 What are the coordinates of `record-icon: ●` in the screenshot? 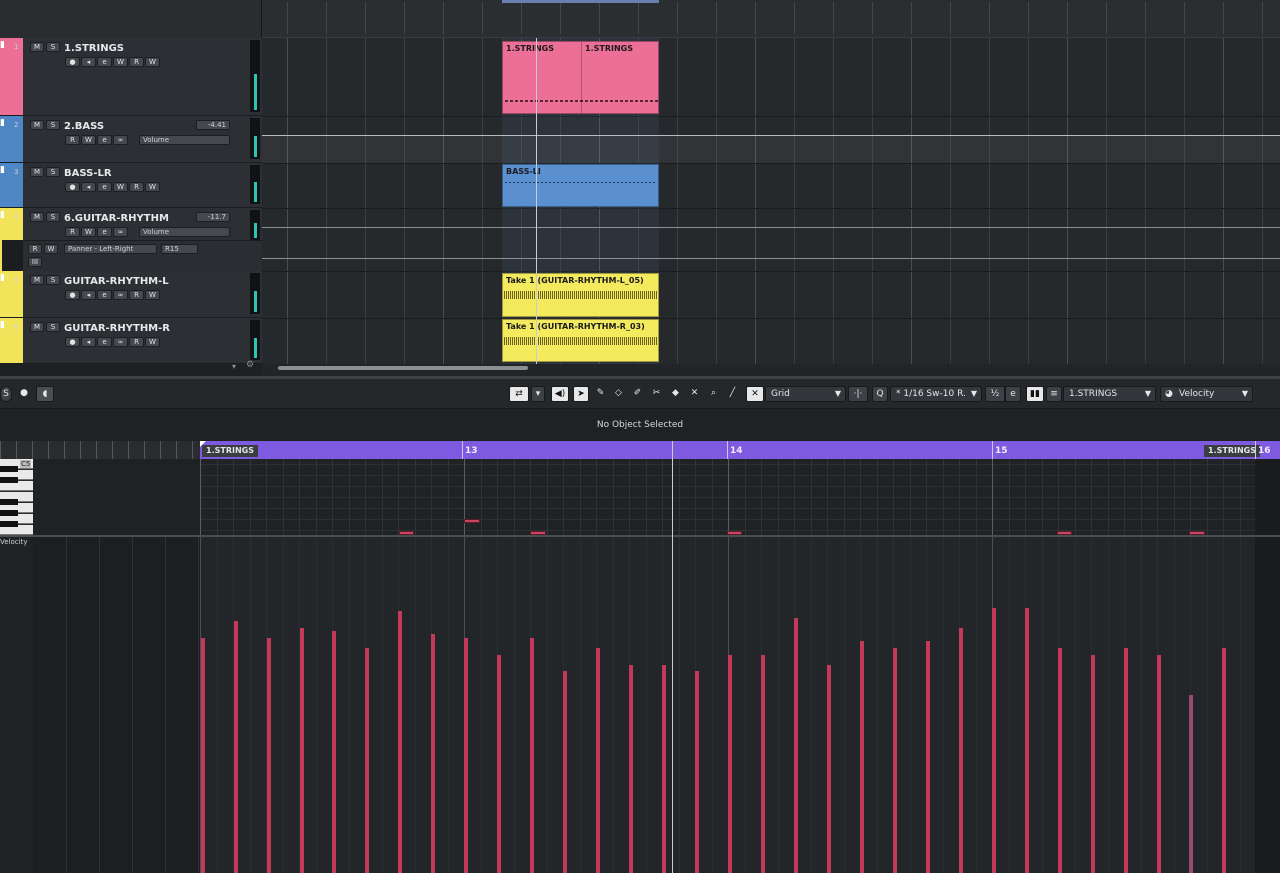 It's located at (24, 394).